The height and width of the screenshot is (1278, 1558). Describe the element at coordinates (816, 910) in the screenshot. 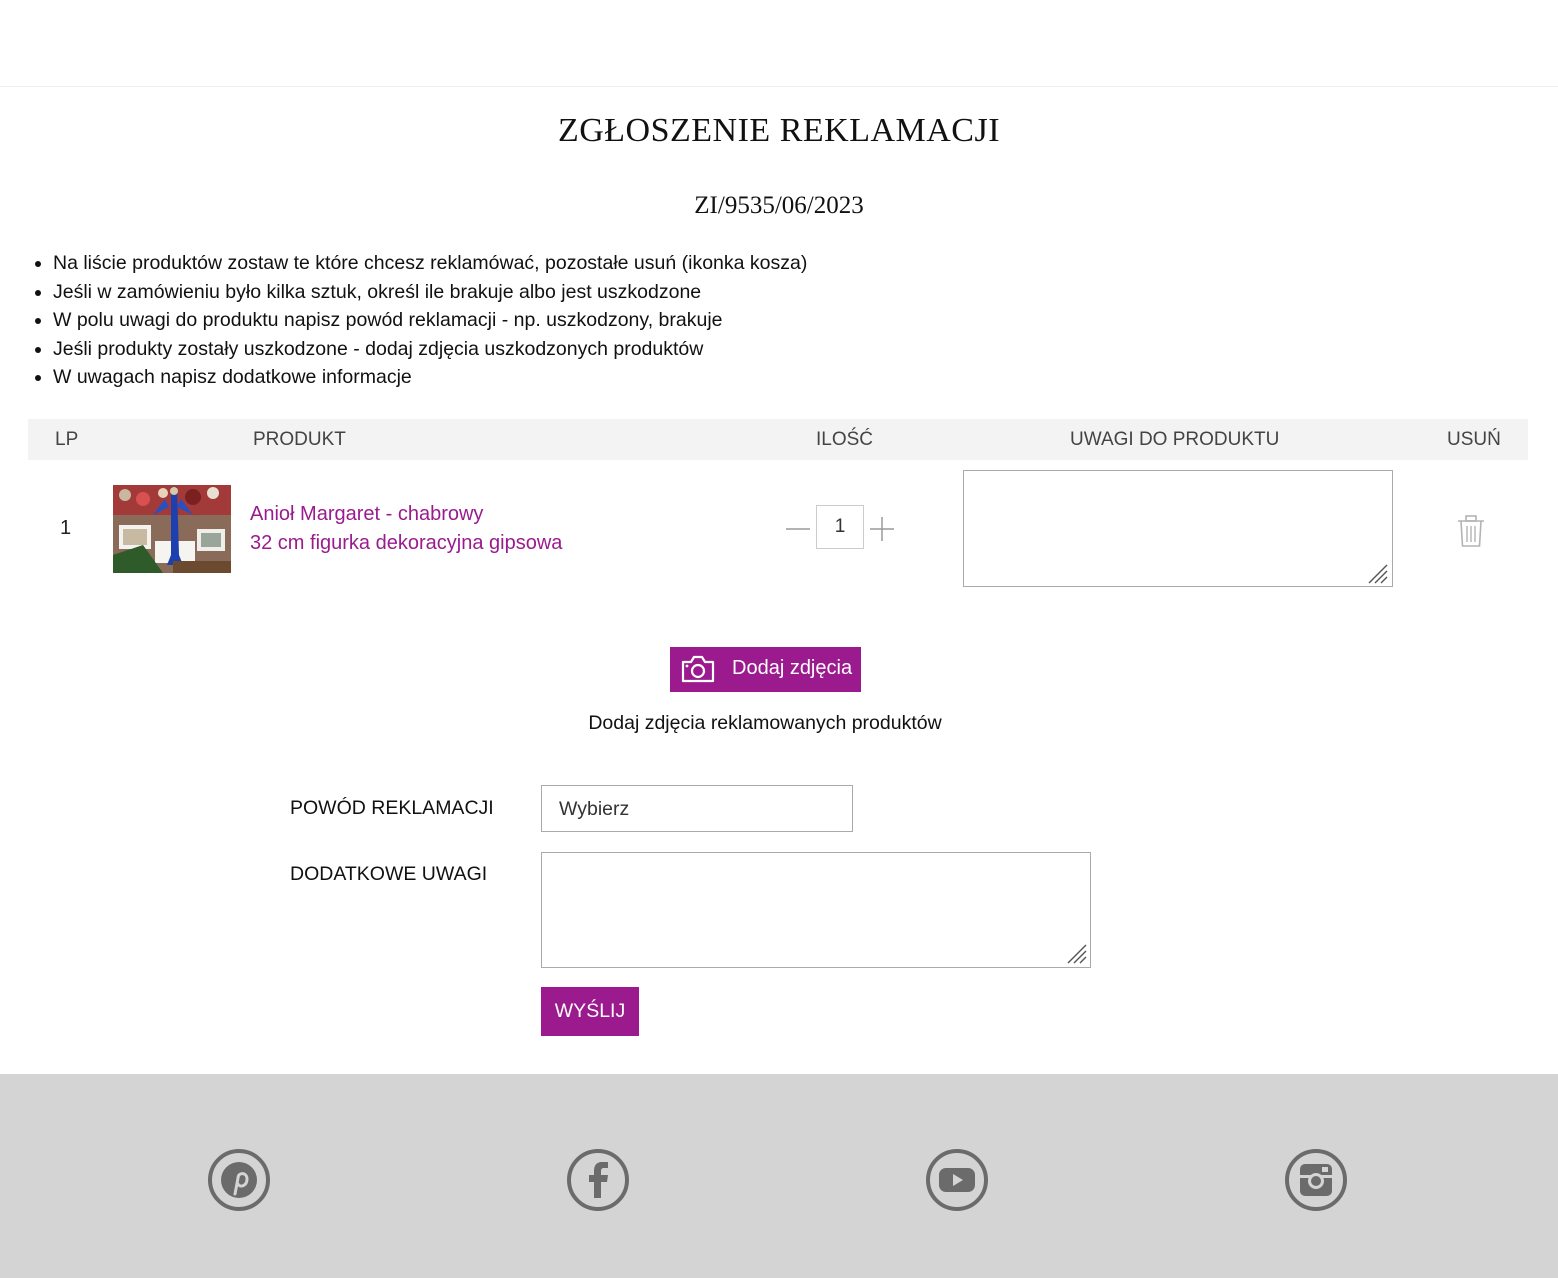

I see `additional-notes-textarea` at that location.